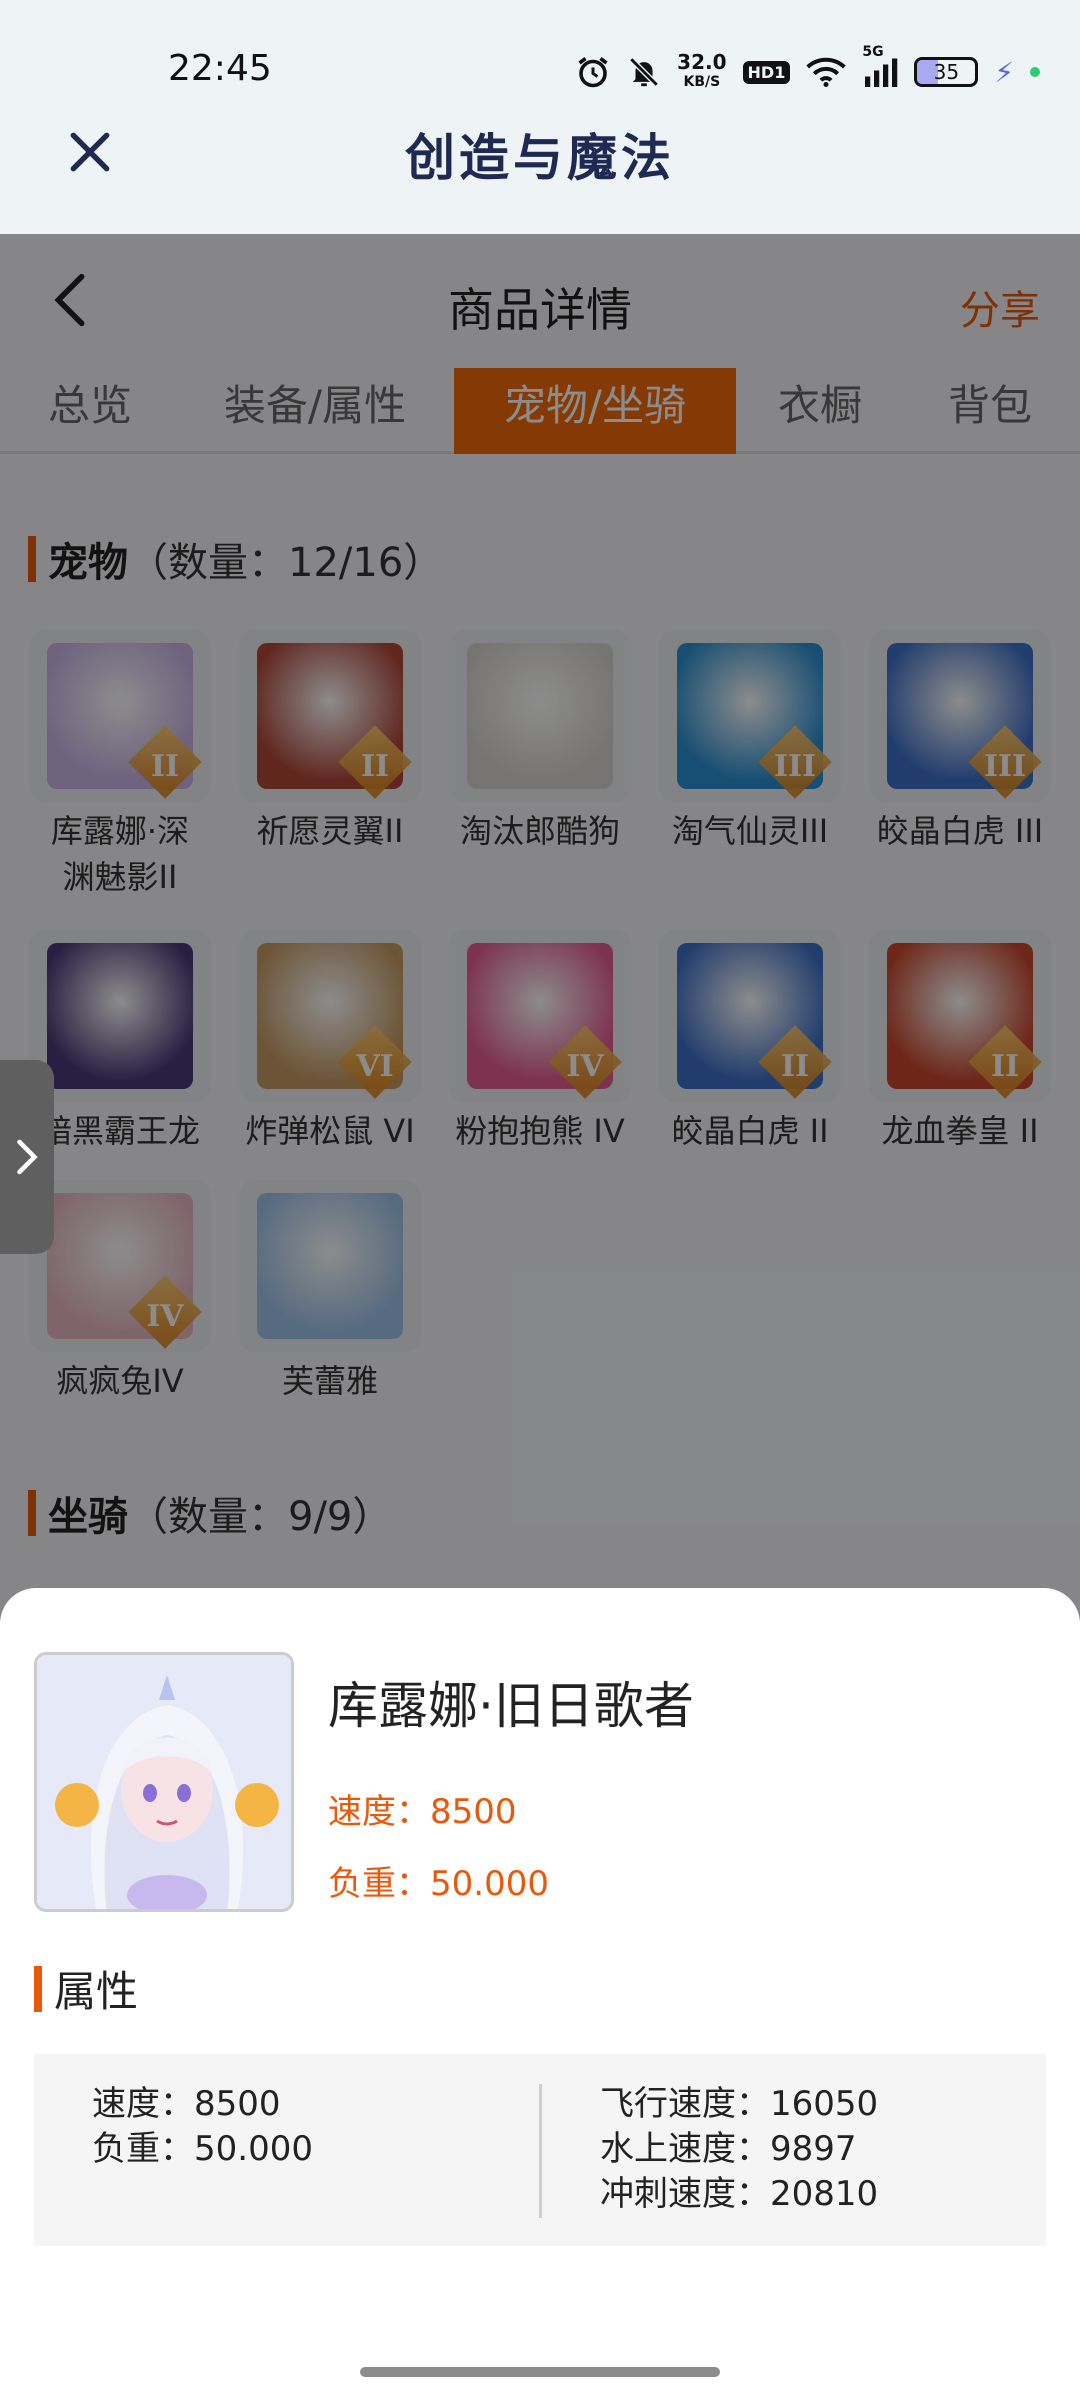  I want to click on attr-speed: 速度：8500, so click(186, 2104).